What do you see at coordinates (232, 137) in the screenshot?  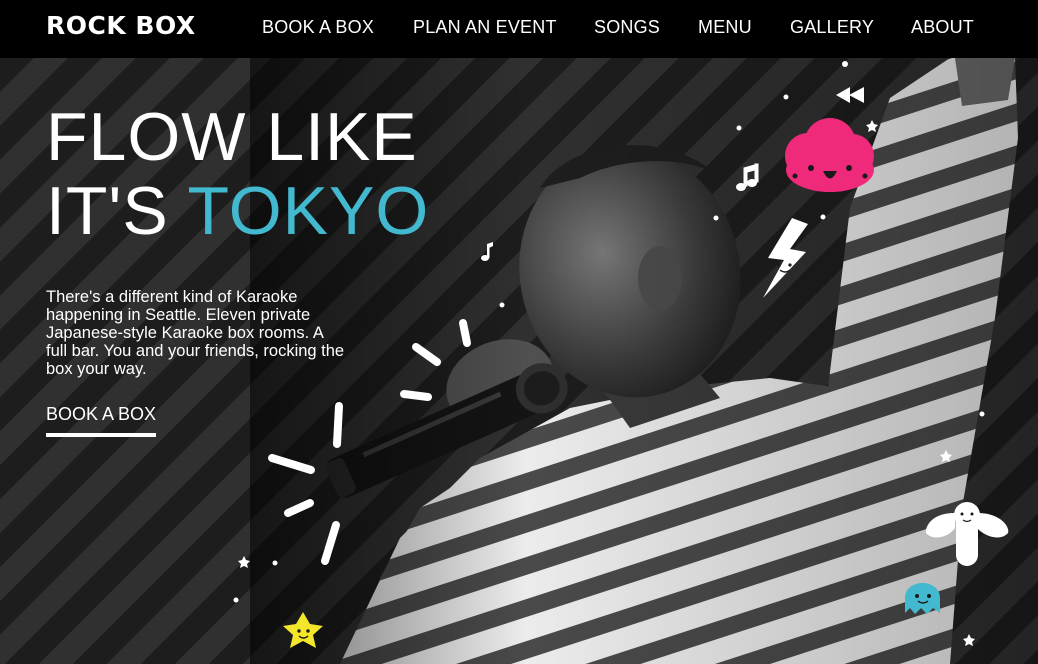 I see `headline-line-1: FLOW LIKE` at bounding box center [232, 137].